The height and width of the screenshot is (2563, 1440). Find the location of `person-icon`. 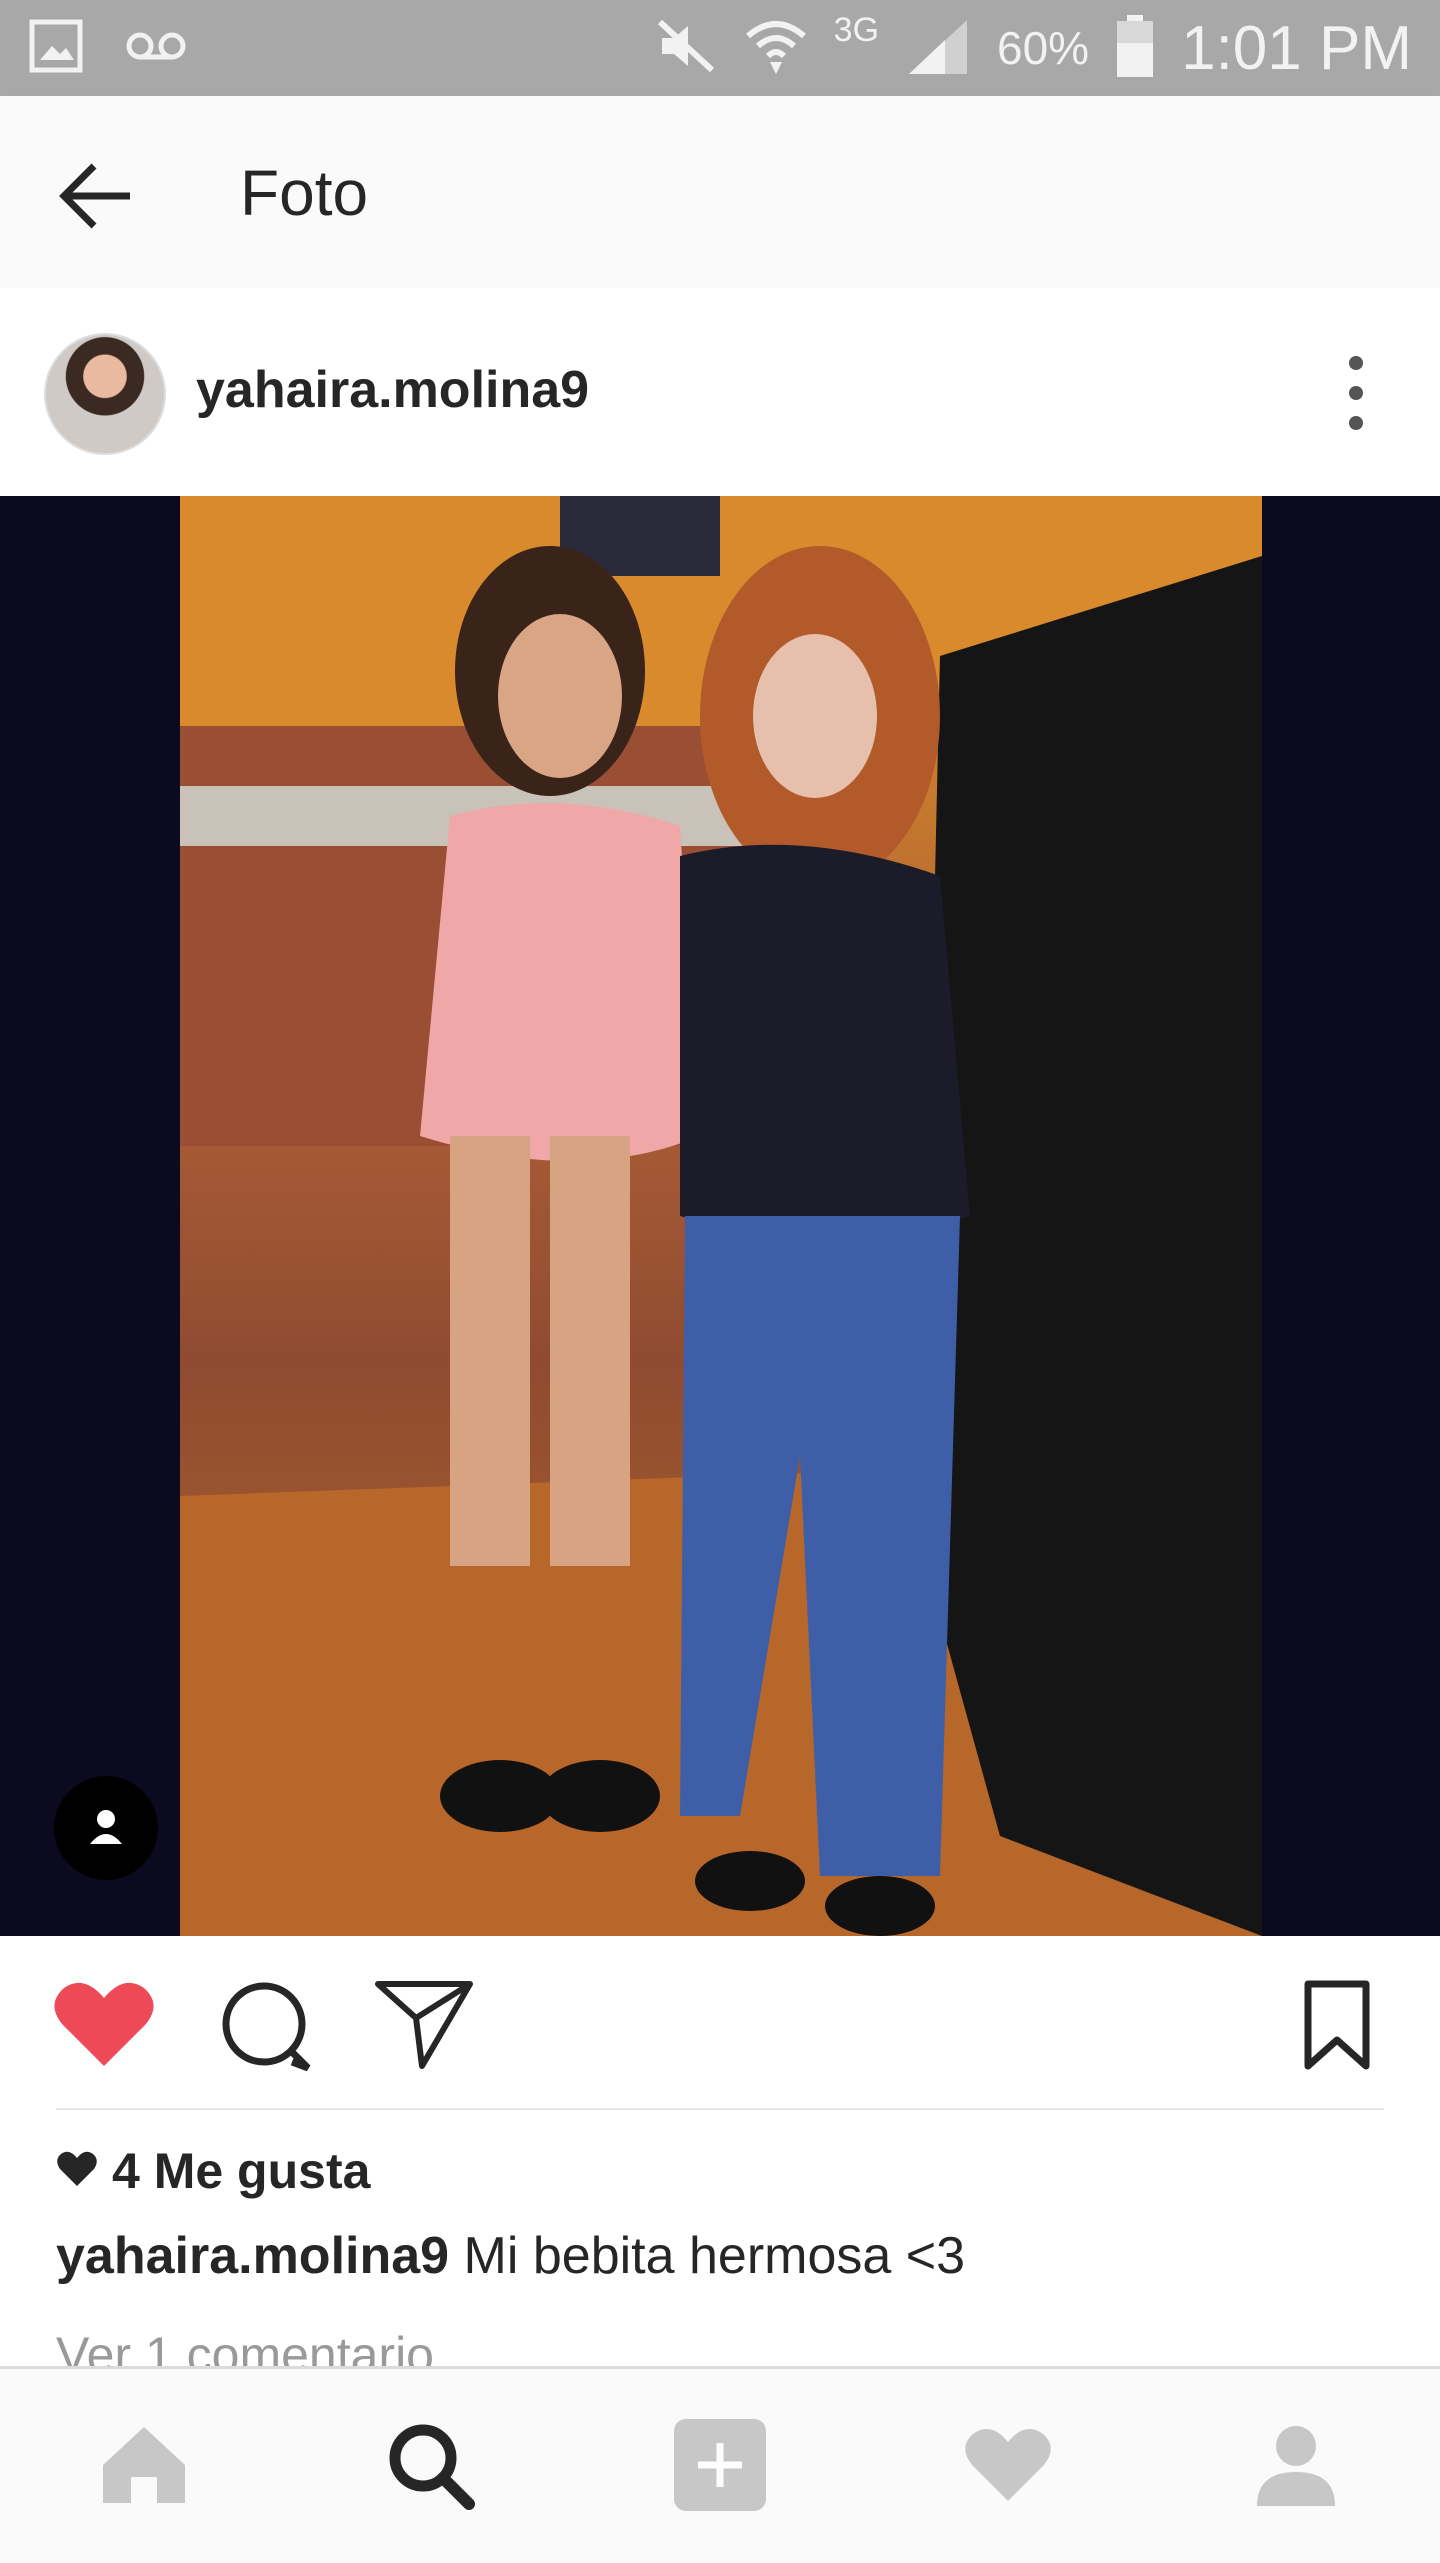

person-icon is located at coordinates (106, 1828).